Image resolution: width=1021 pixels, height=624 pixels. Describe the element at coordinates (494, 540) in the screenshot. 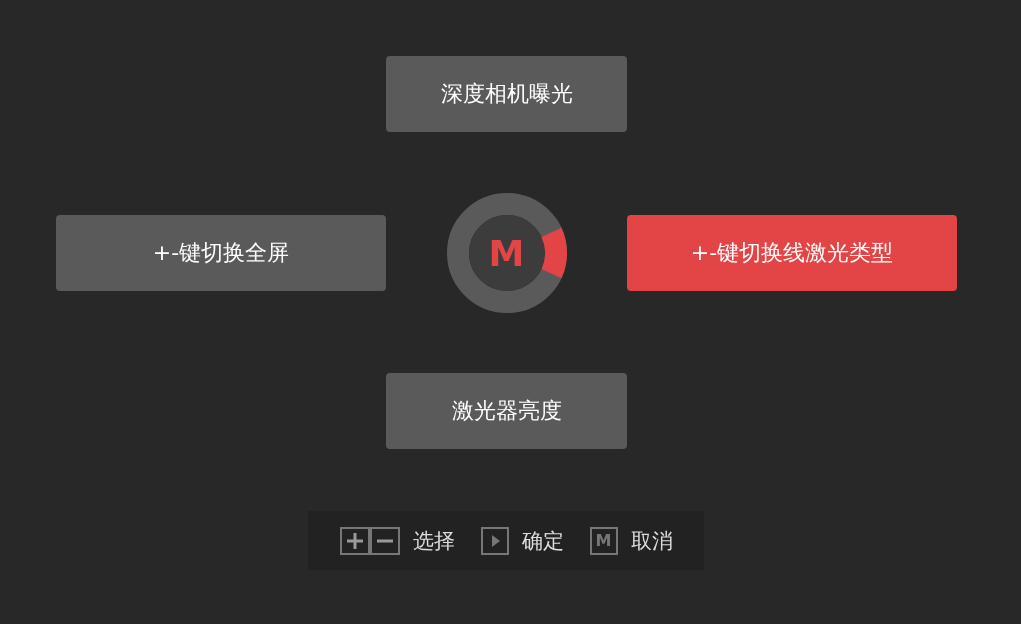

I see `play-key-icon` at that location.